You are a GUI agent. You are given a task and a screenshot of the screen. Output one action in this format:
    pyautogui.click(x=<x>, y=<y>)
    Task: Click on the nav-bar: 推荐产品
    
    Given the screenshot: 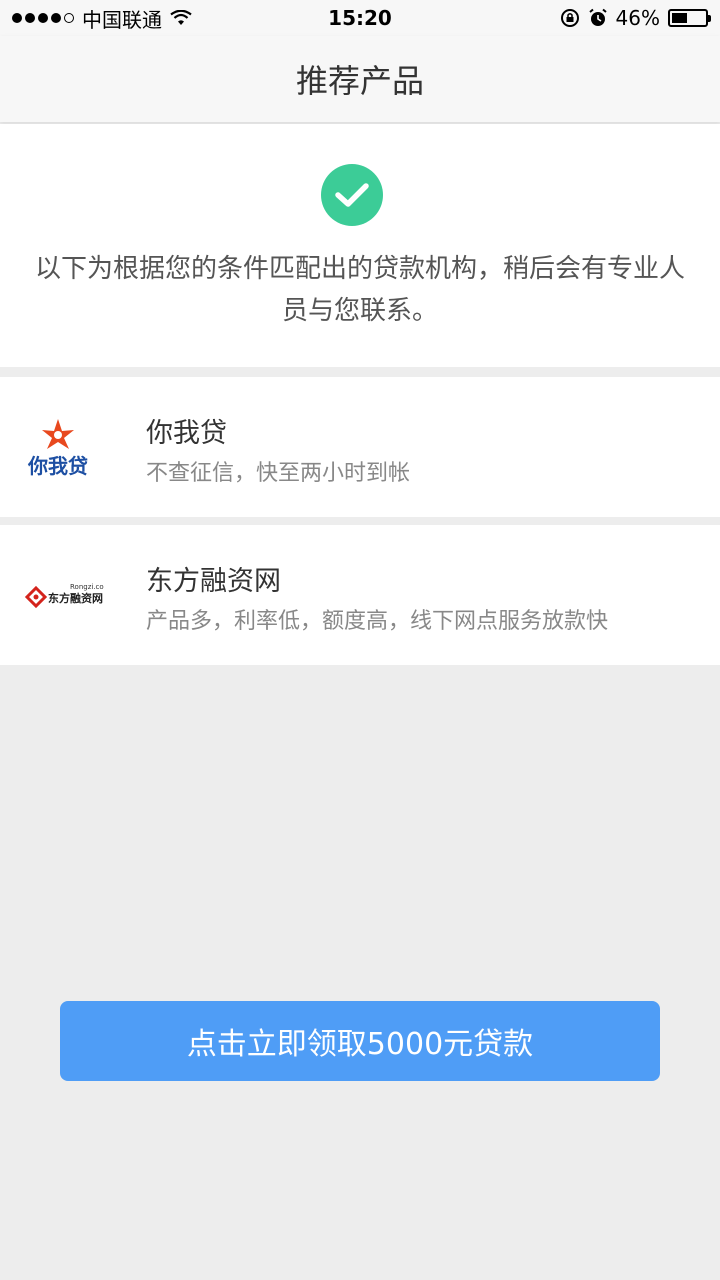 What is the action you would take?
    pyautogui.click(x=360, y=79)
    